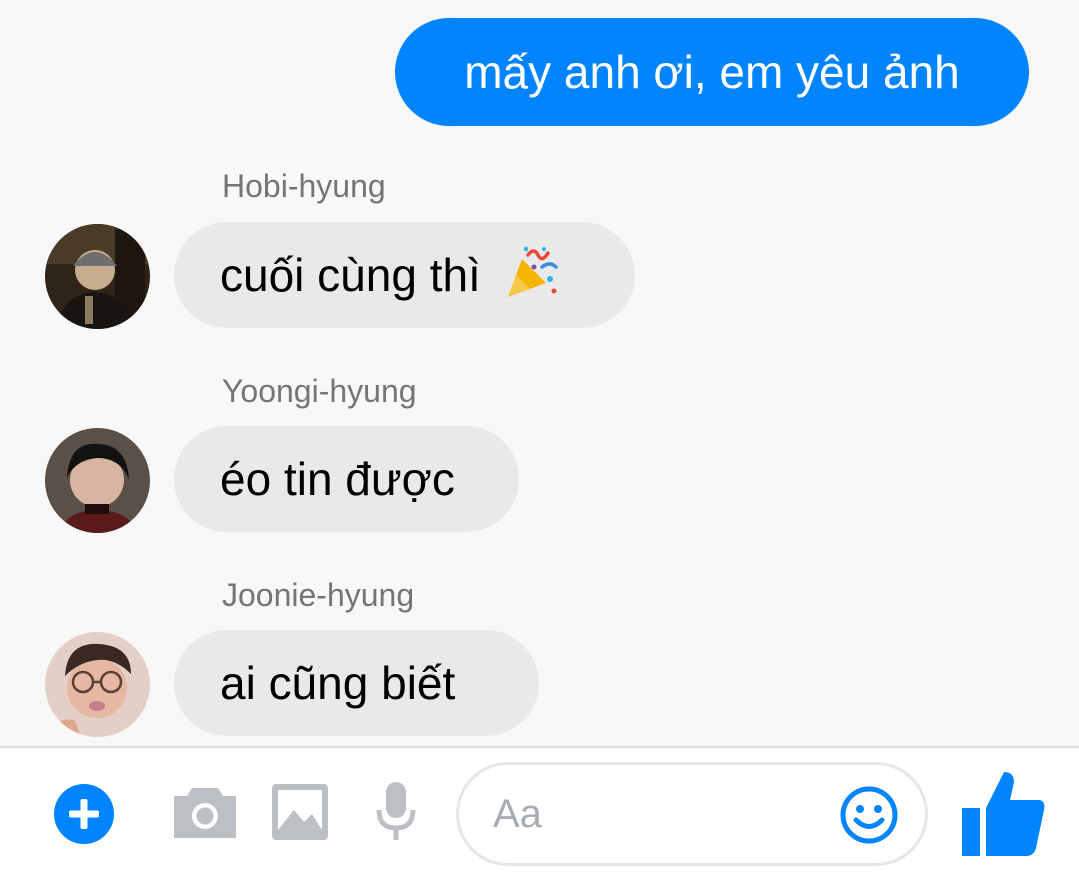 Image resolution: width=1079 pixels, height=874 pixels. What do you see at coordinates (396, 812) in the screenshot?
I see `microphone-icon` at bounding box center [396, 812].